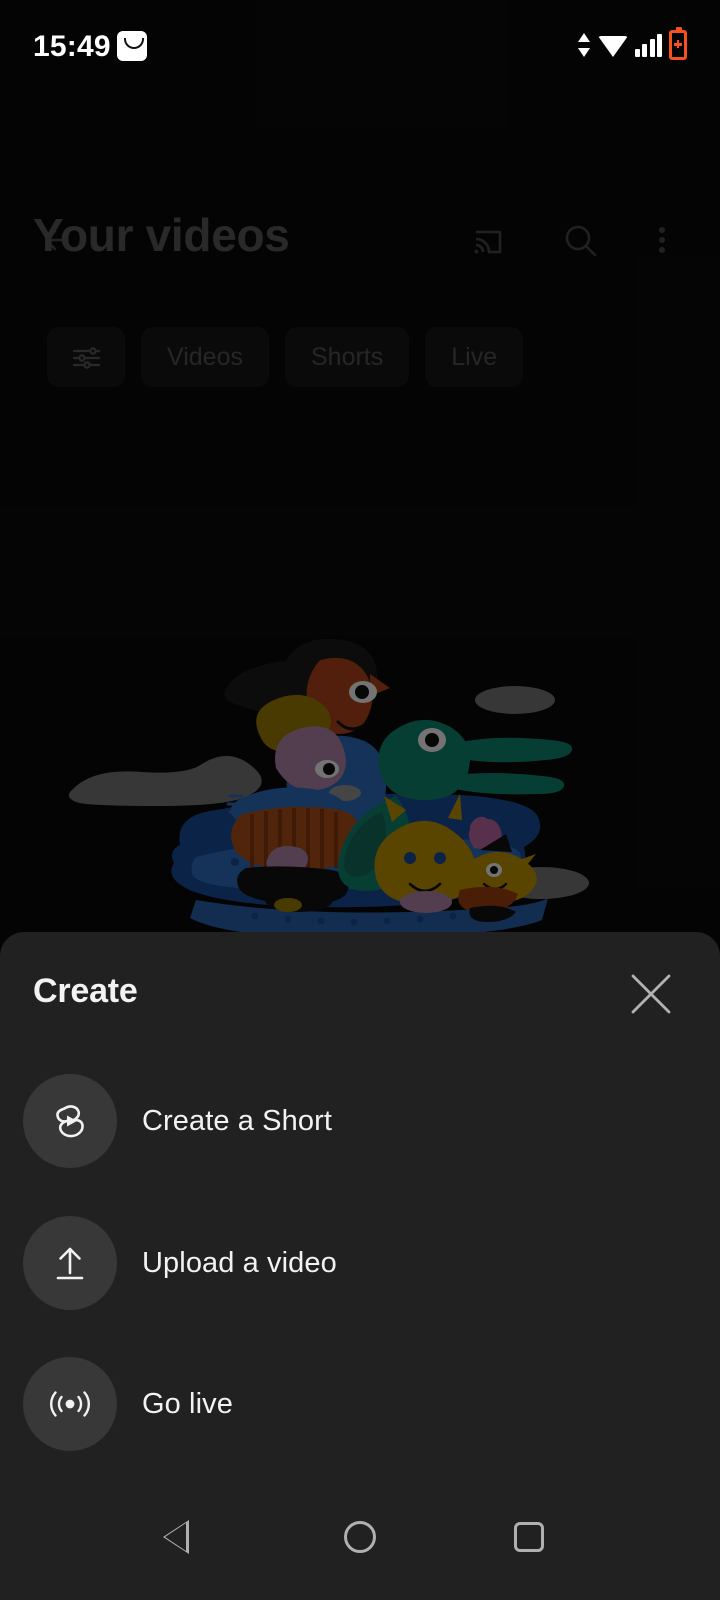  I want to click on nav-home-circle-icon, so click(360, 1537).